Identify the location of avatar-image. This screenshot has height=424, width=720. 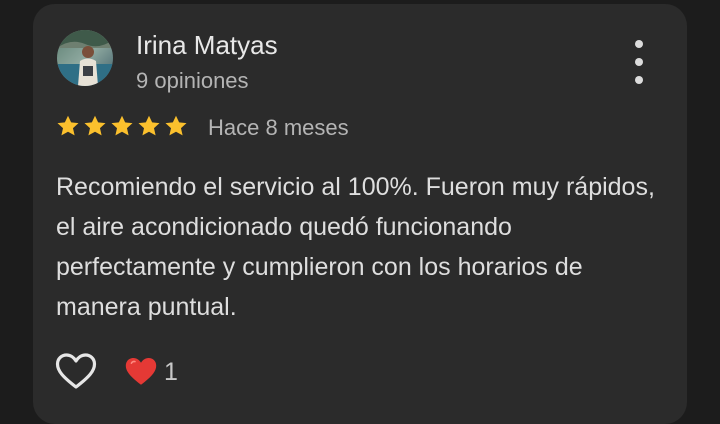
(85, 58).